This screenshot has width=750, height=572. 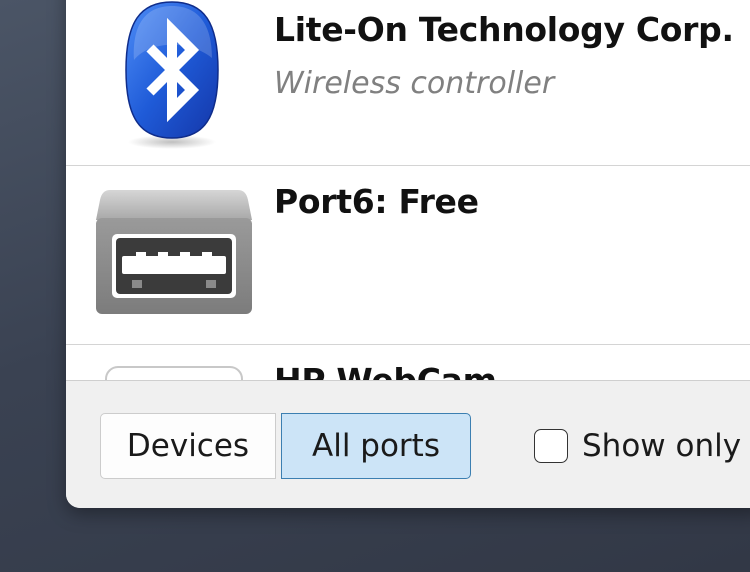 I want to click on devices-view-button: Devices, so click(x=188, y=446).